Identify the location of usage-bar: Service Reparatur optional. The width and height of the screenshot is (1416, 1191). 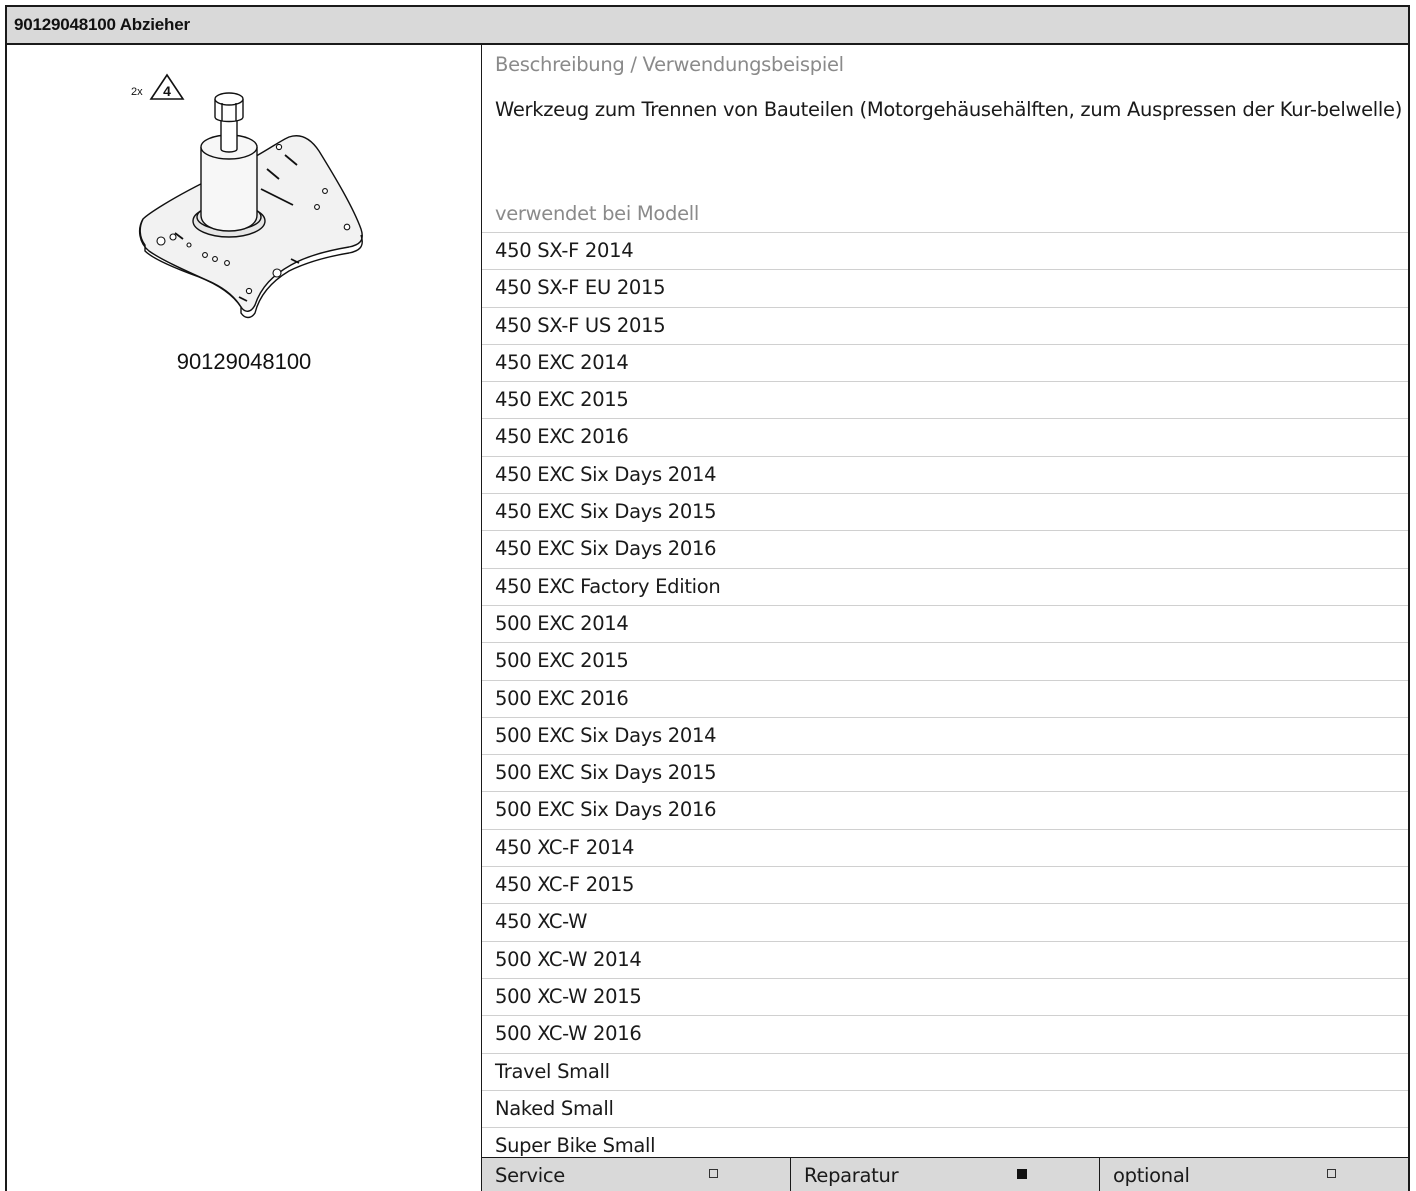
(945, 1174).